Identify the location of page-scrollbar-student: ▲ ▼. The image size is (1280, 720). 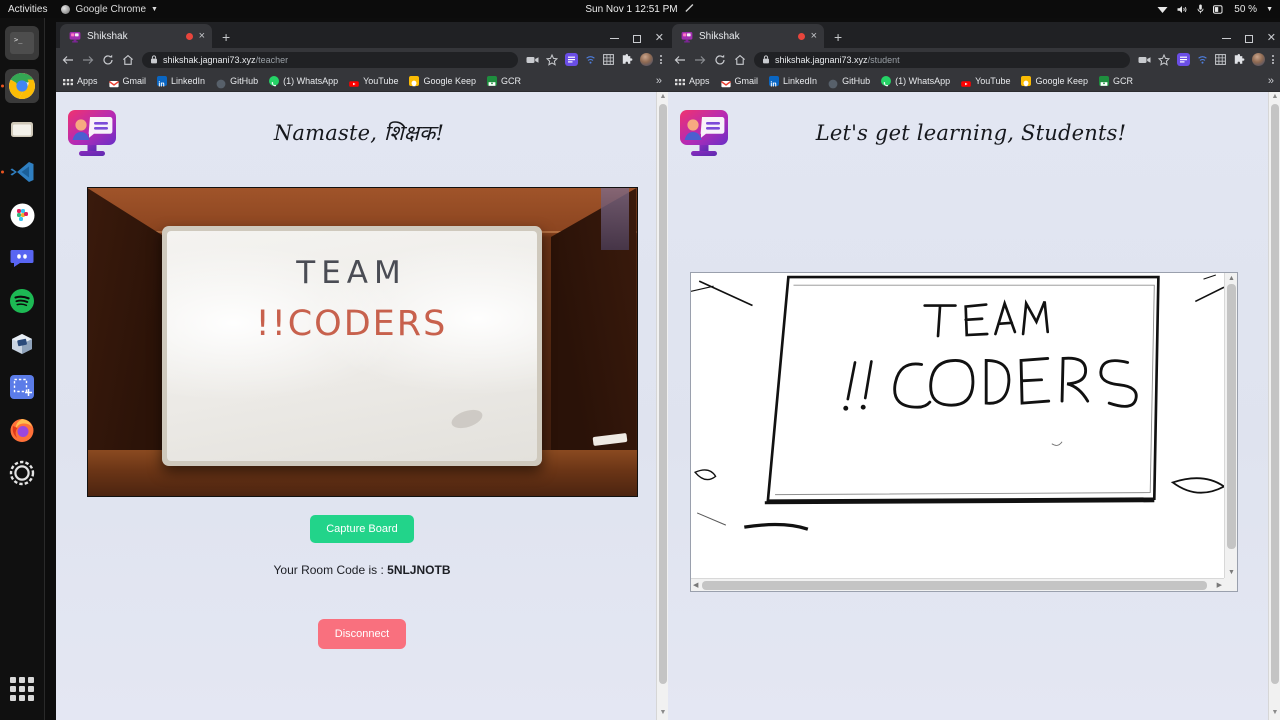
(1274, 406).